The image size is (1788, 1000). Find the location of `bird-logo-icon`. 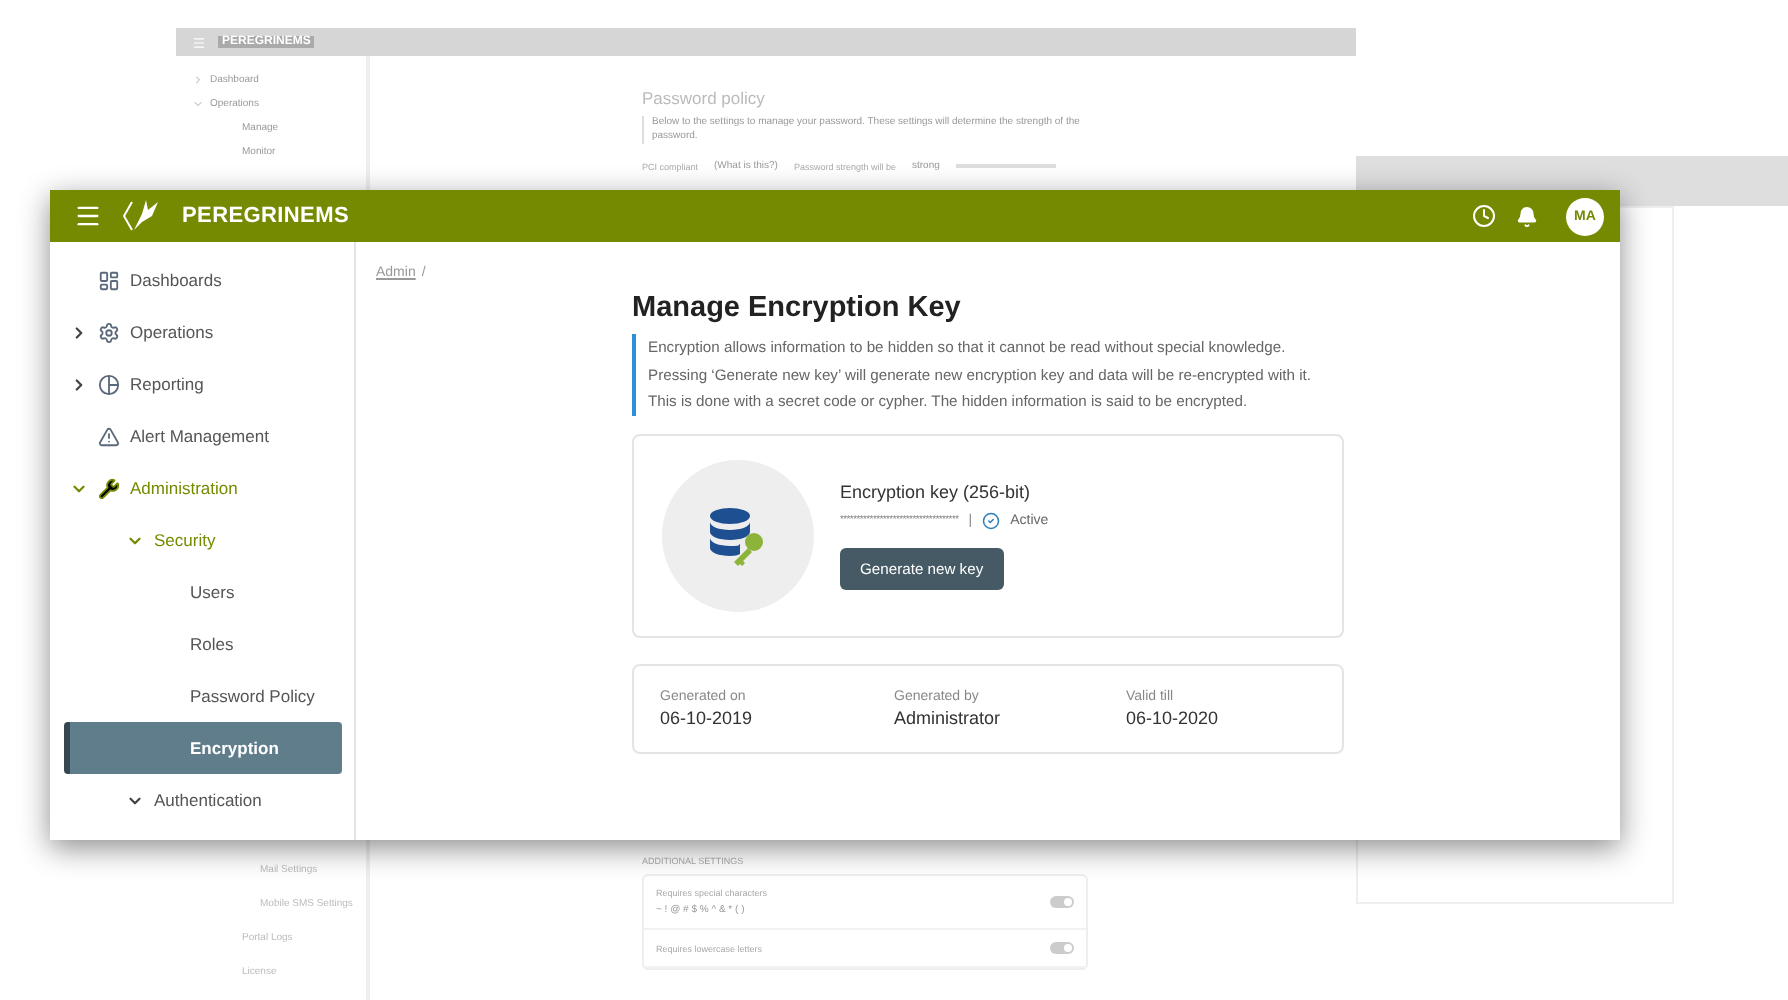

bird-logo-icon is located at coordinates (142, 216).